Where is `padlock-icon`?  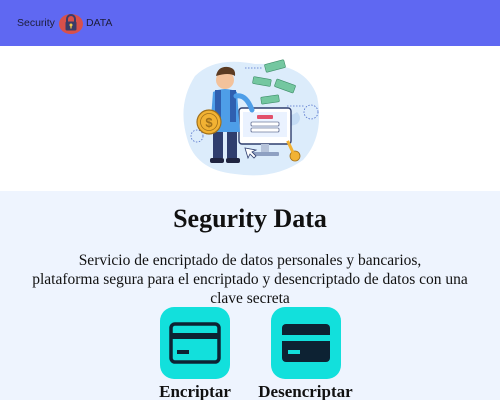
padlock-icon is located at coordinates (70, 24).